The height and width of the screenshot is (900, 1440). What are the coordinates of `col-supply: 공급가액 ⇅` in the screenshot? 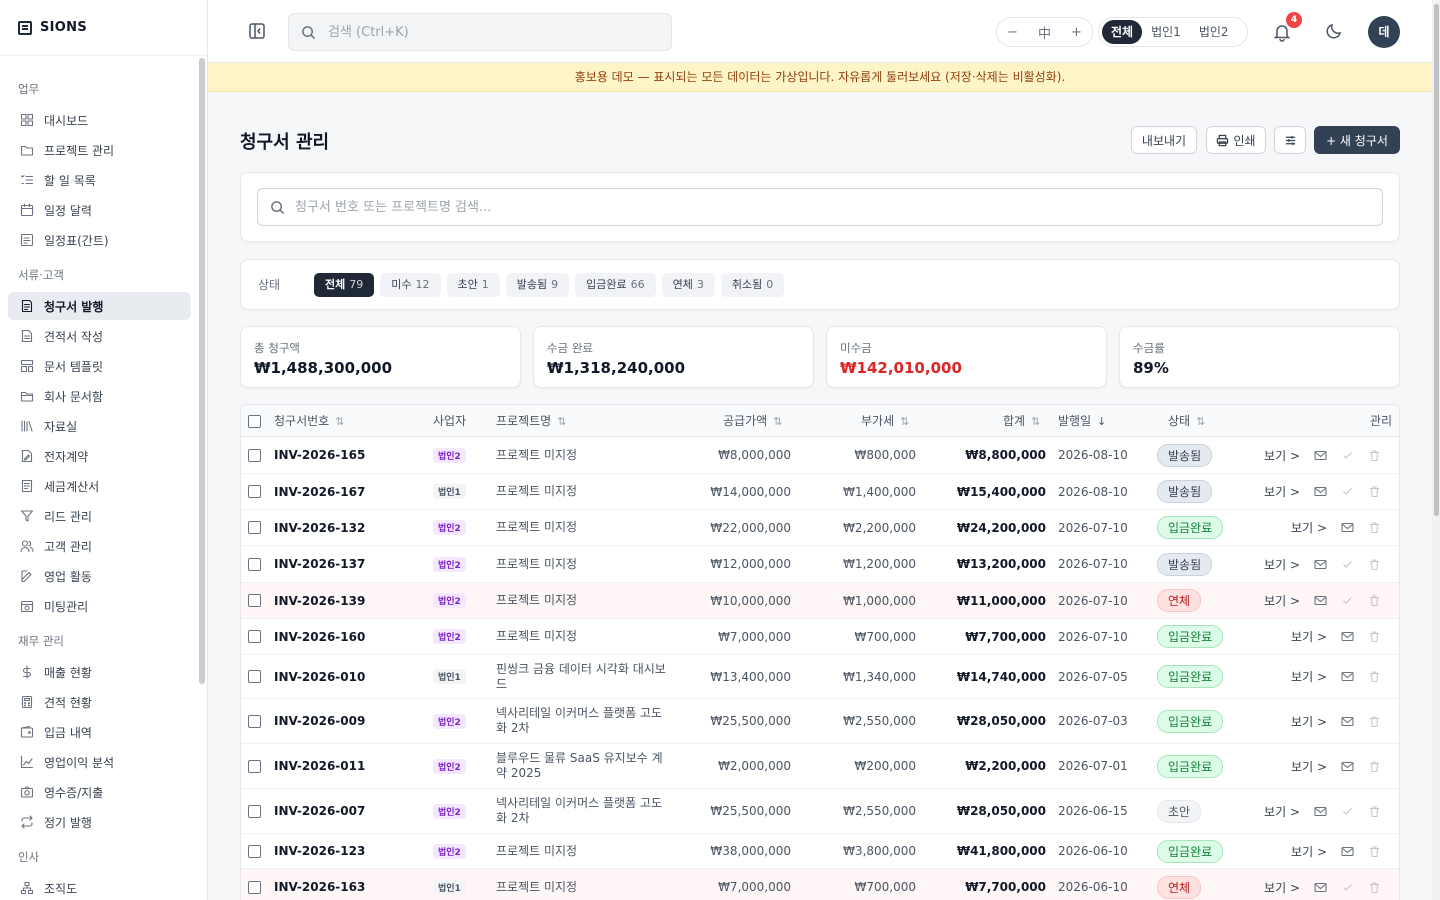 It's located at (752, 421).